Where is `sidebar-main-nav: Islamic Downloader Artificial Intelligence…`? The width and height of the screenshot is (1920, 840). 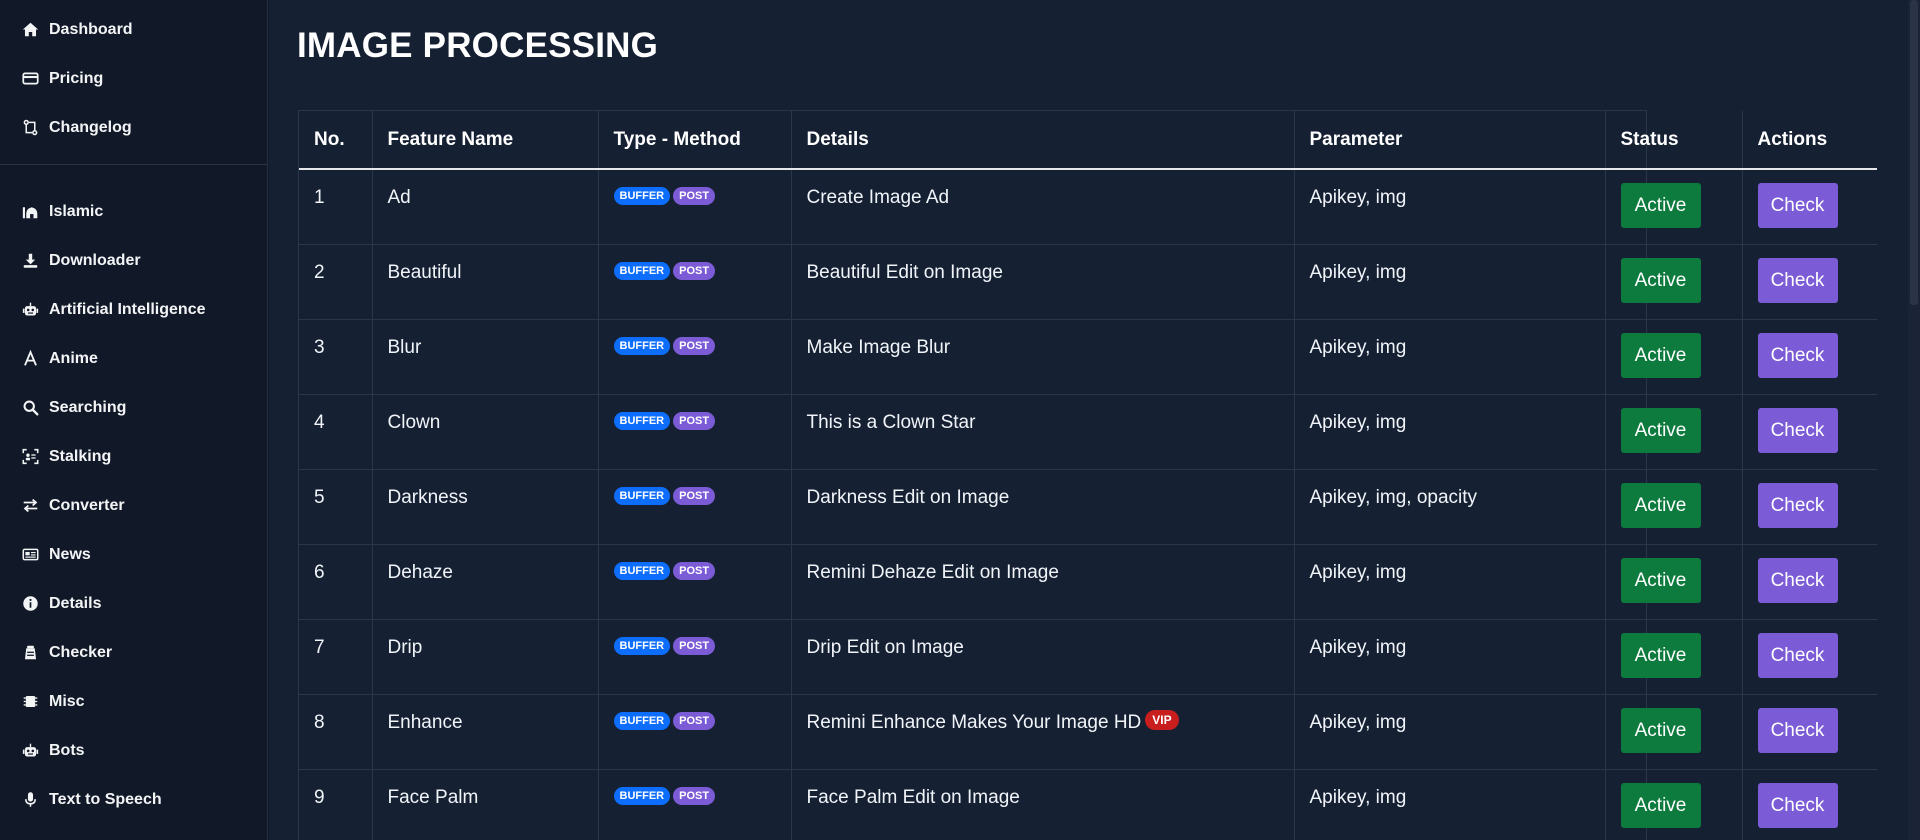
sidebar-main-nav: Islamic Downloader Artificial Intelligence… is located at coordinates (133, 505).